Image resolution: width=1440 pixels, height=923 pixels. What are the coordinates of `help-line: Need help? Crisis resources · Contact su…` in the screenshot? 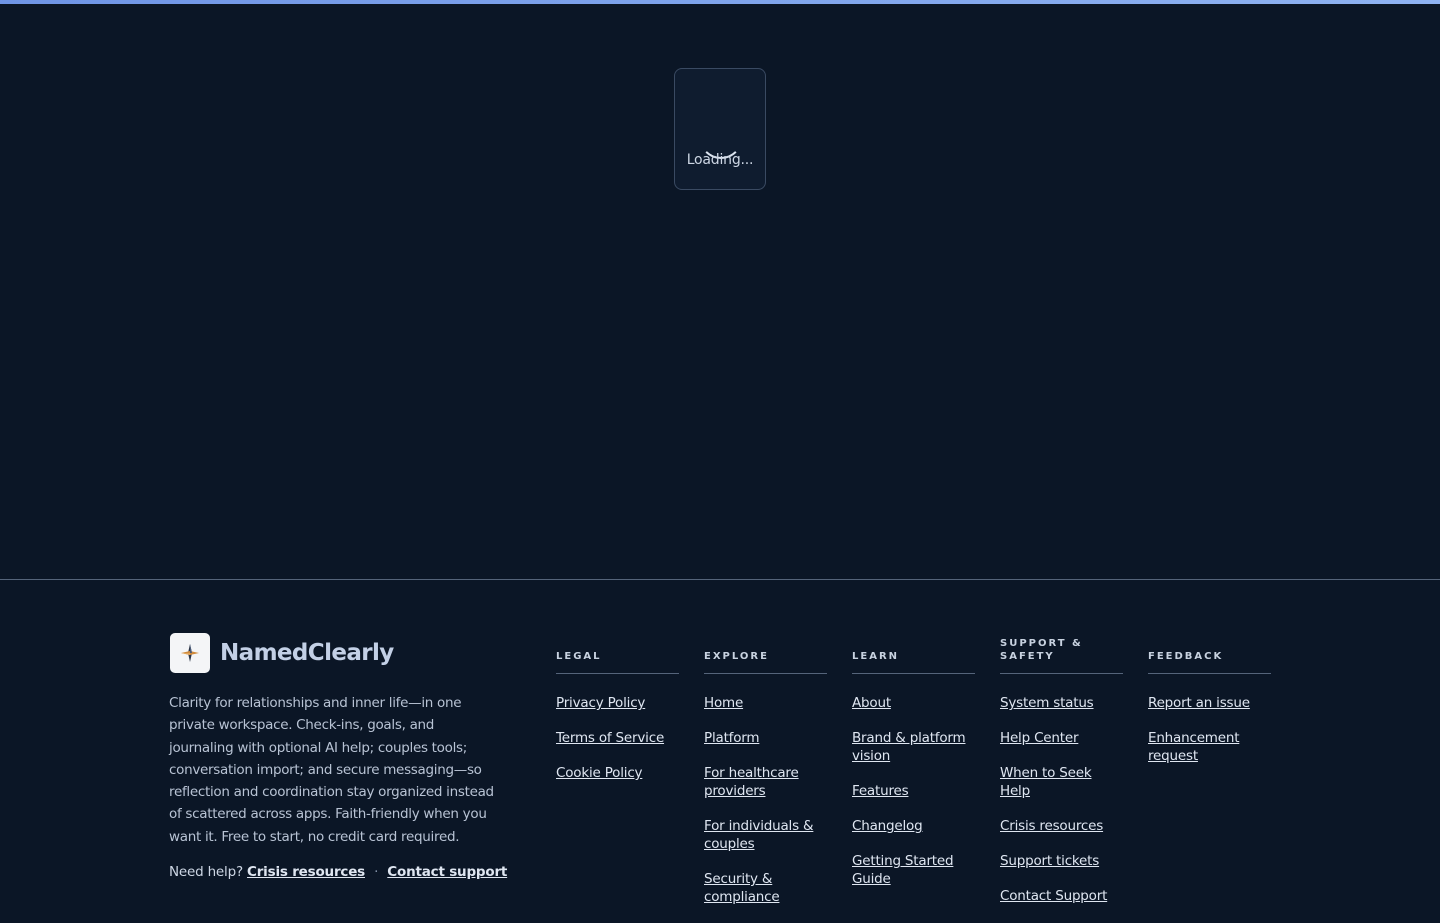 It's located at (338, 872).